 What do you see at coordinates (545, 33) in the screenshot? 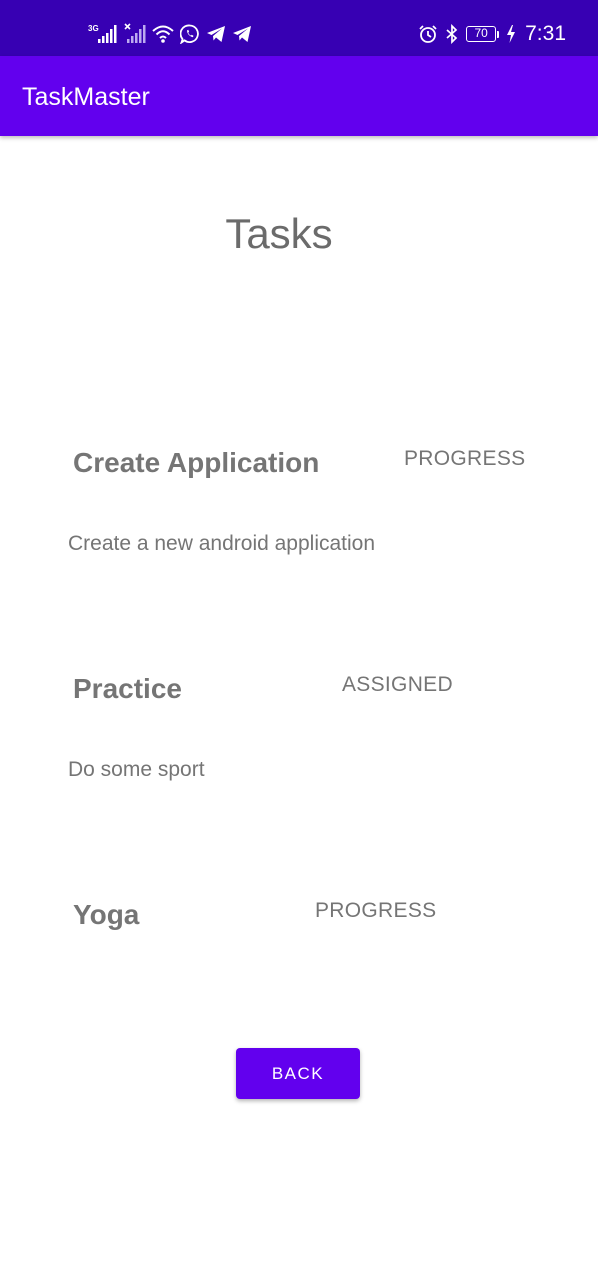
I see `status-bar-time: 7:31` at bounding box center [545, 33].